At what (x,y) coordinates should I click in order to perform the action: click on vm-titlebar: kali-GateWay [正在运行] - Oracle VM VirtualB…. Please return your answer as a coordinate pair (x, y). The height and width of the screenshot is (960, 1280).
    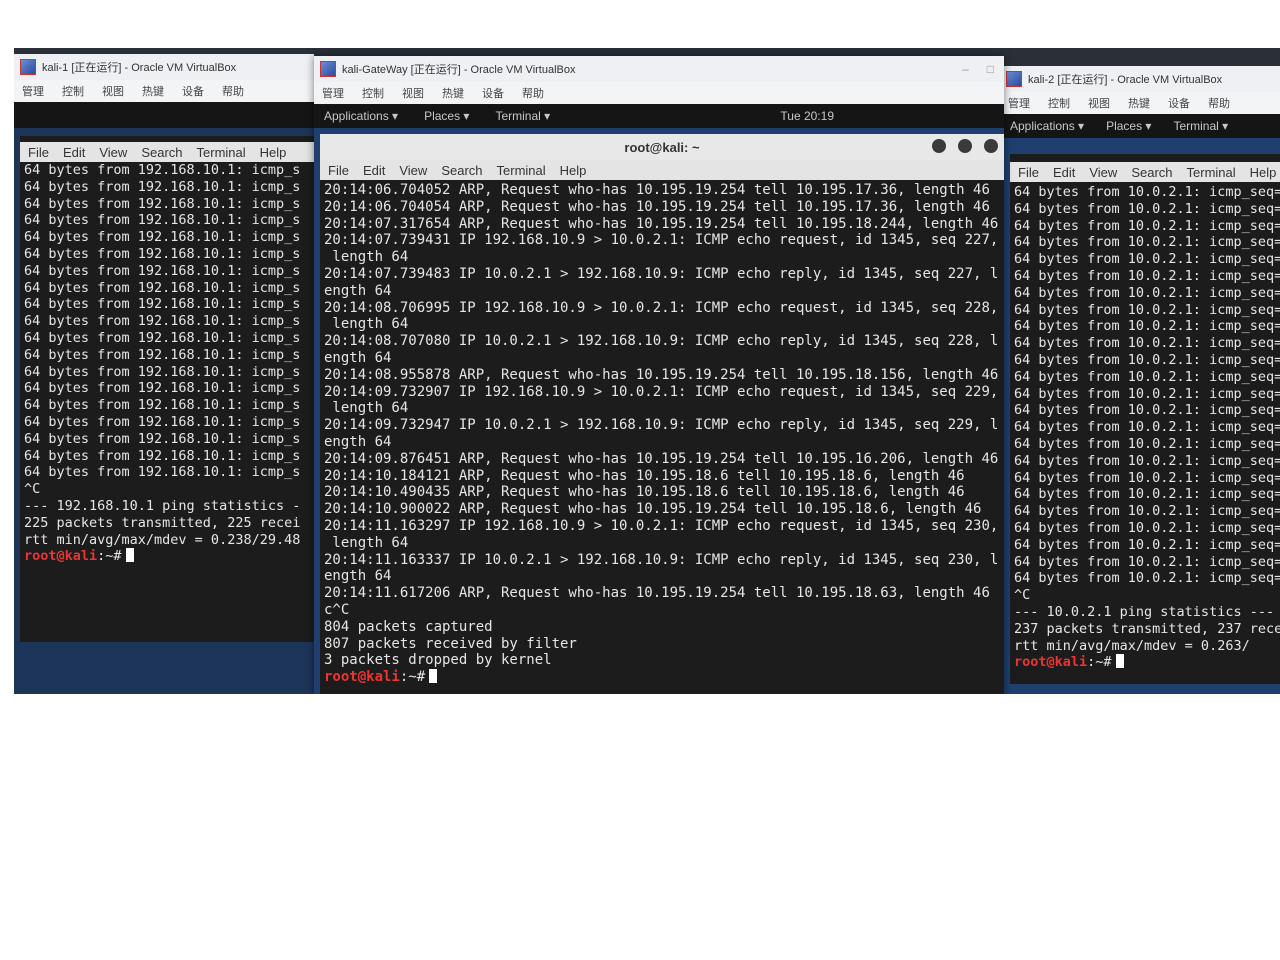
    Looking at the image, I should click on (659, 69).